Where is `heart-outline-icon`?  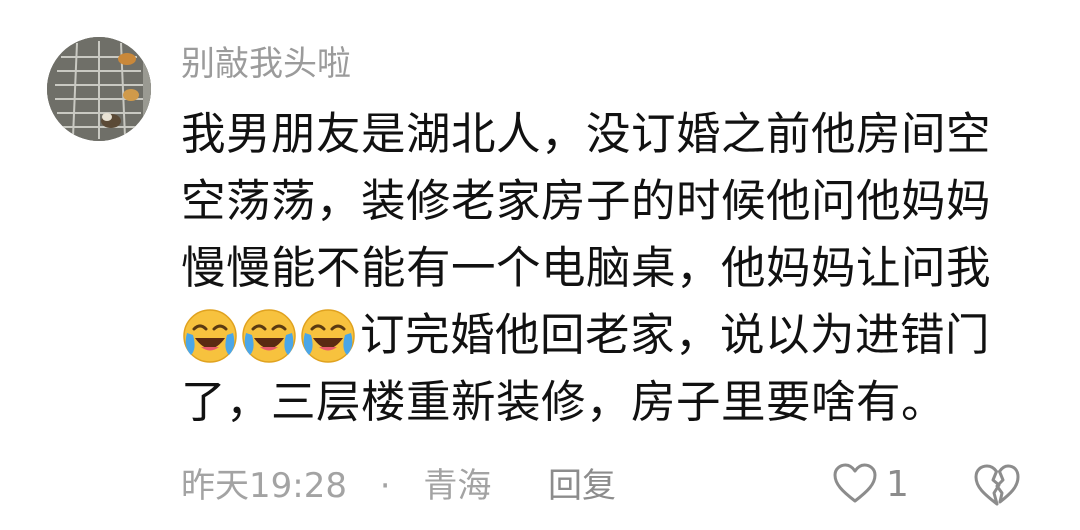
heart-outline-icon is located at coordinates (855, 485).